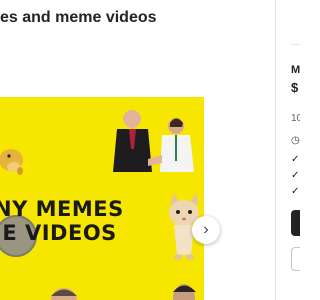 The width and height of the screenshot is (320, 300). Describe the element at coordinates (295, 87) in the screenshot. I see `package-price: $` at that location.